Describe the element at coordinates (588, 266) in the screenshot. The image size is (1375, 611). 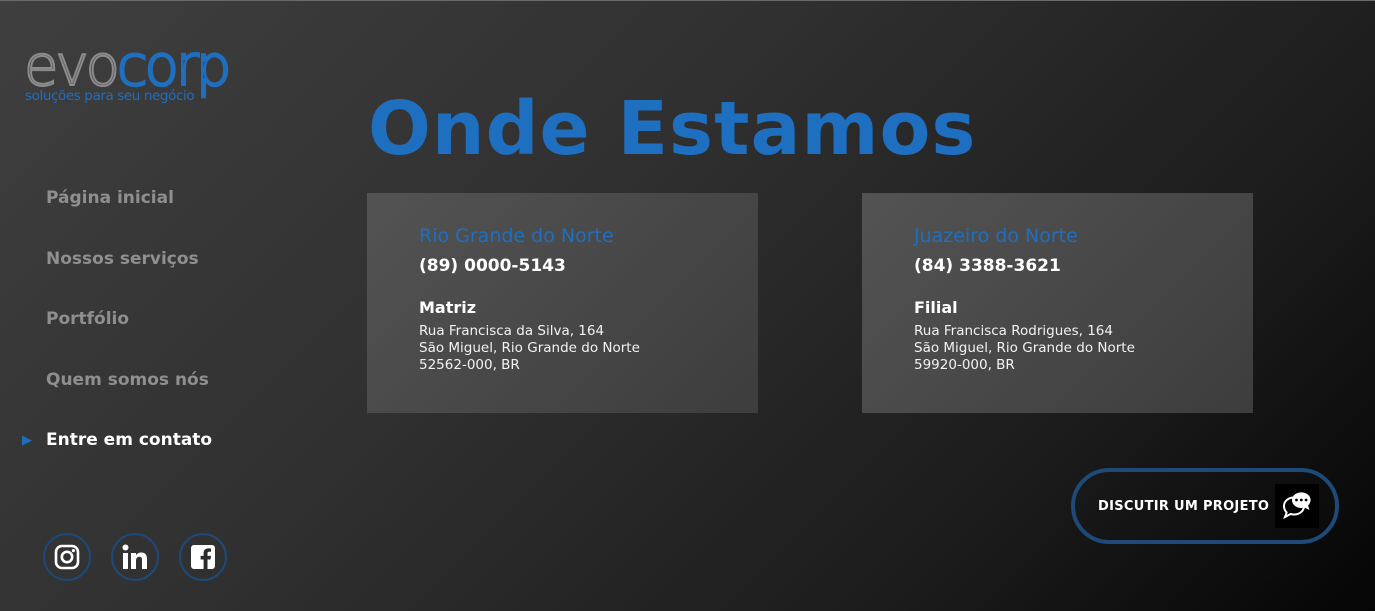
I see `location-phone: (89) 0000-5143` at that location.